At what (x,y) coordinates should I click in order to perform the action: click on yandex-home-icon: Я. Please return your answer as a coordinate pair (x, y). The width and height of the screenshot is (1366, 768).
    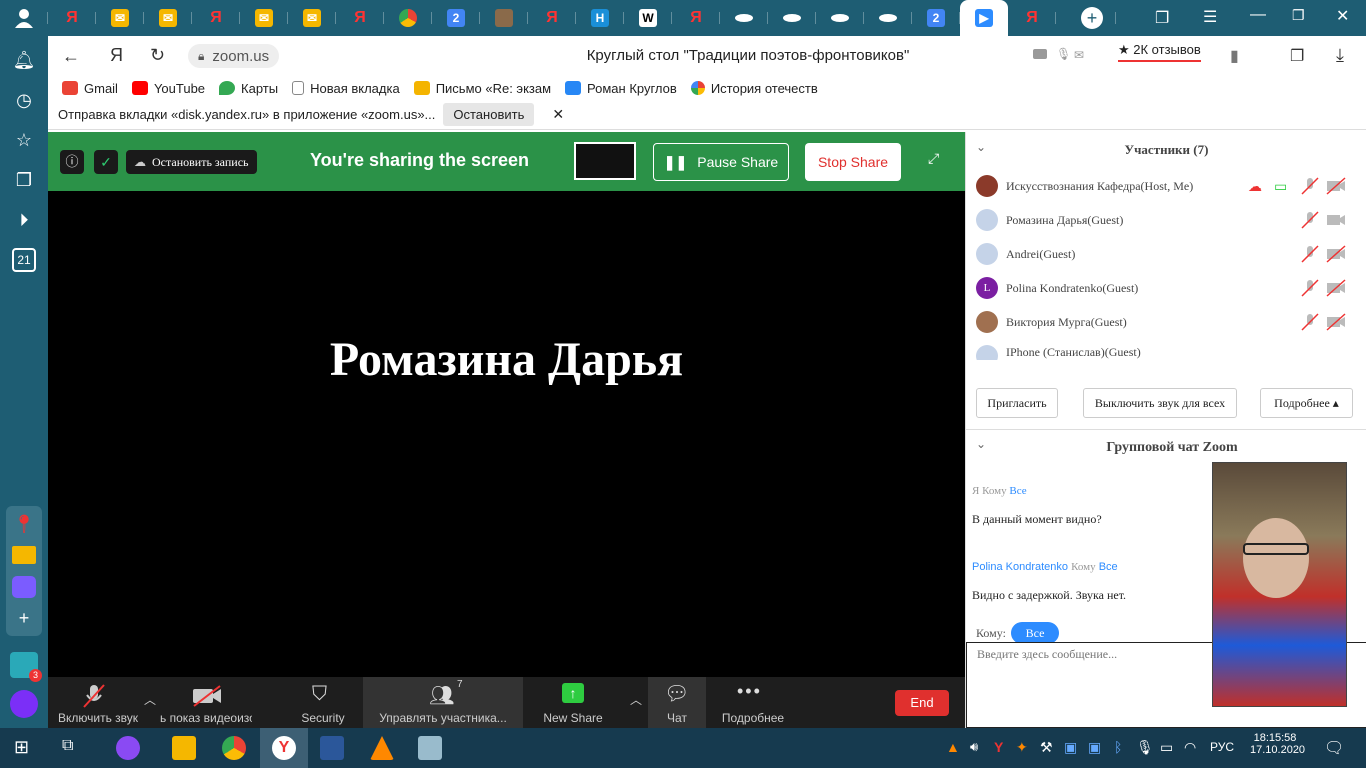
    Looking at the image, I should click on (116, 55).